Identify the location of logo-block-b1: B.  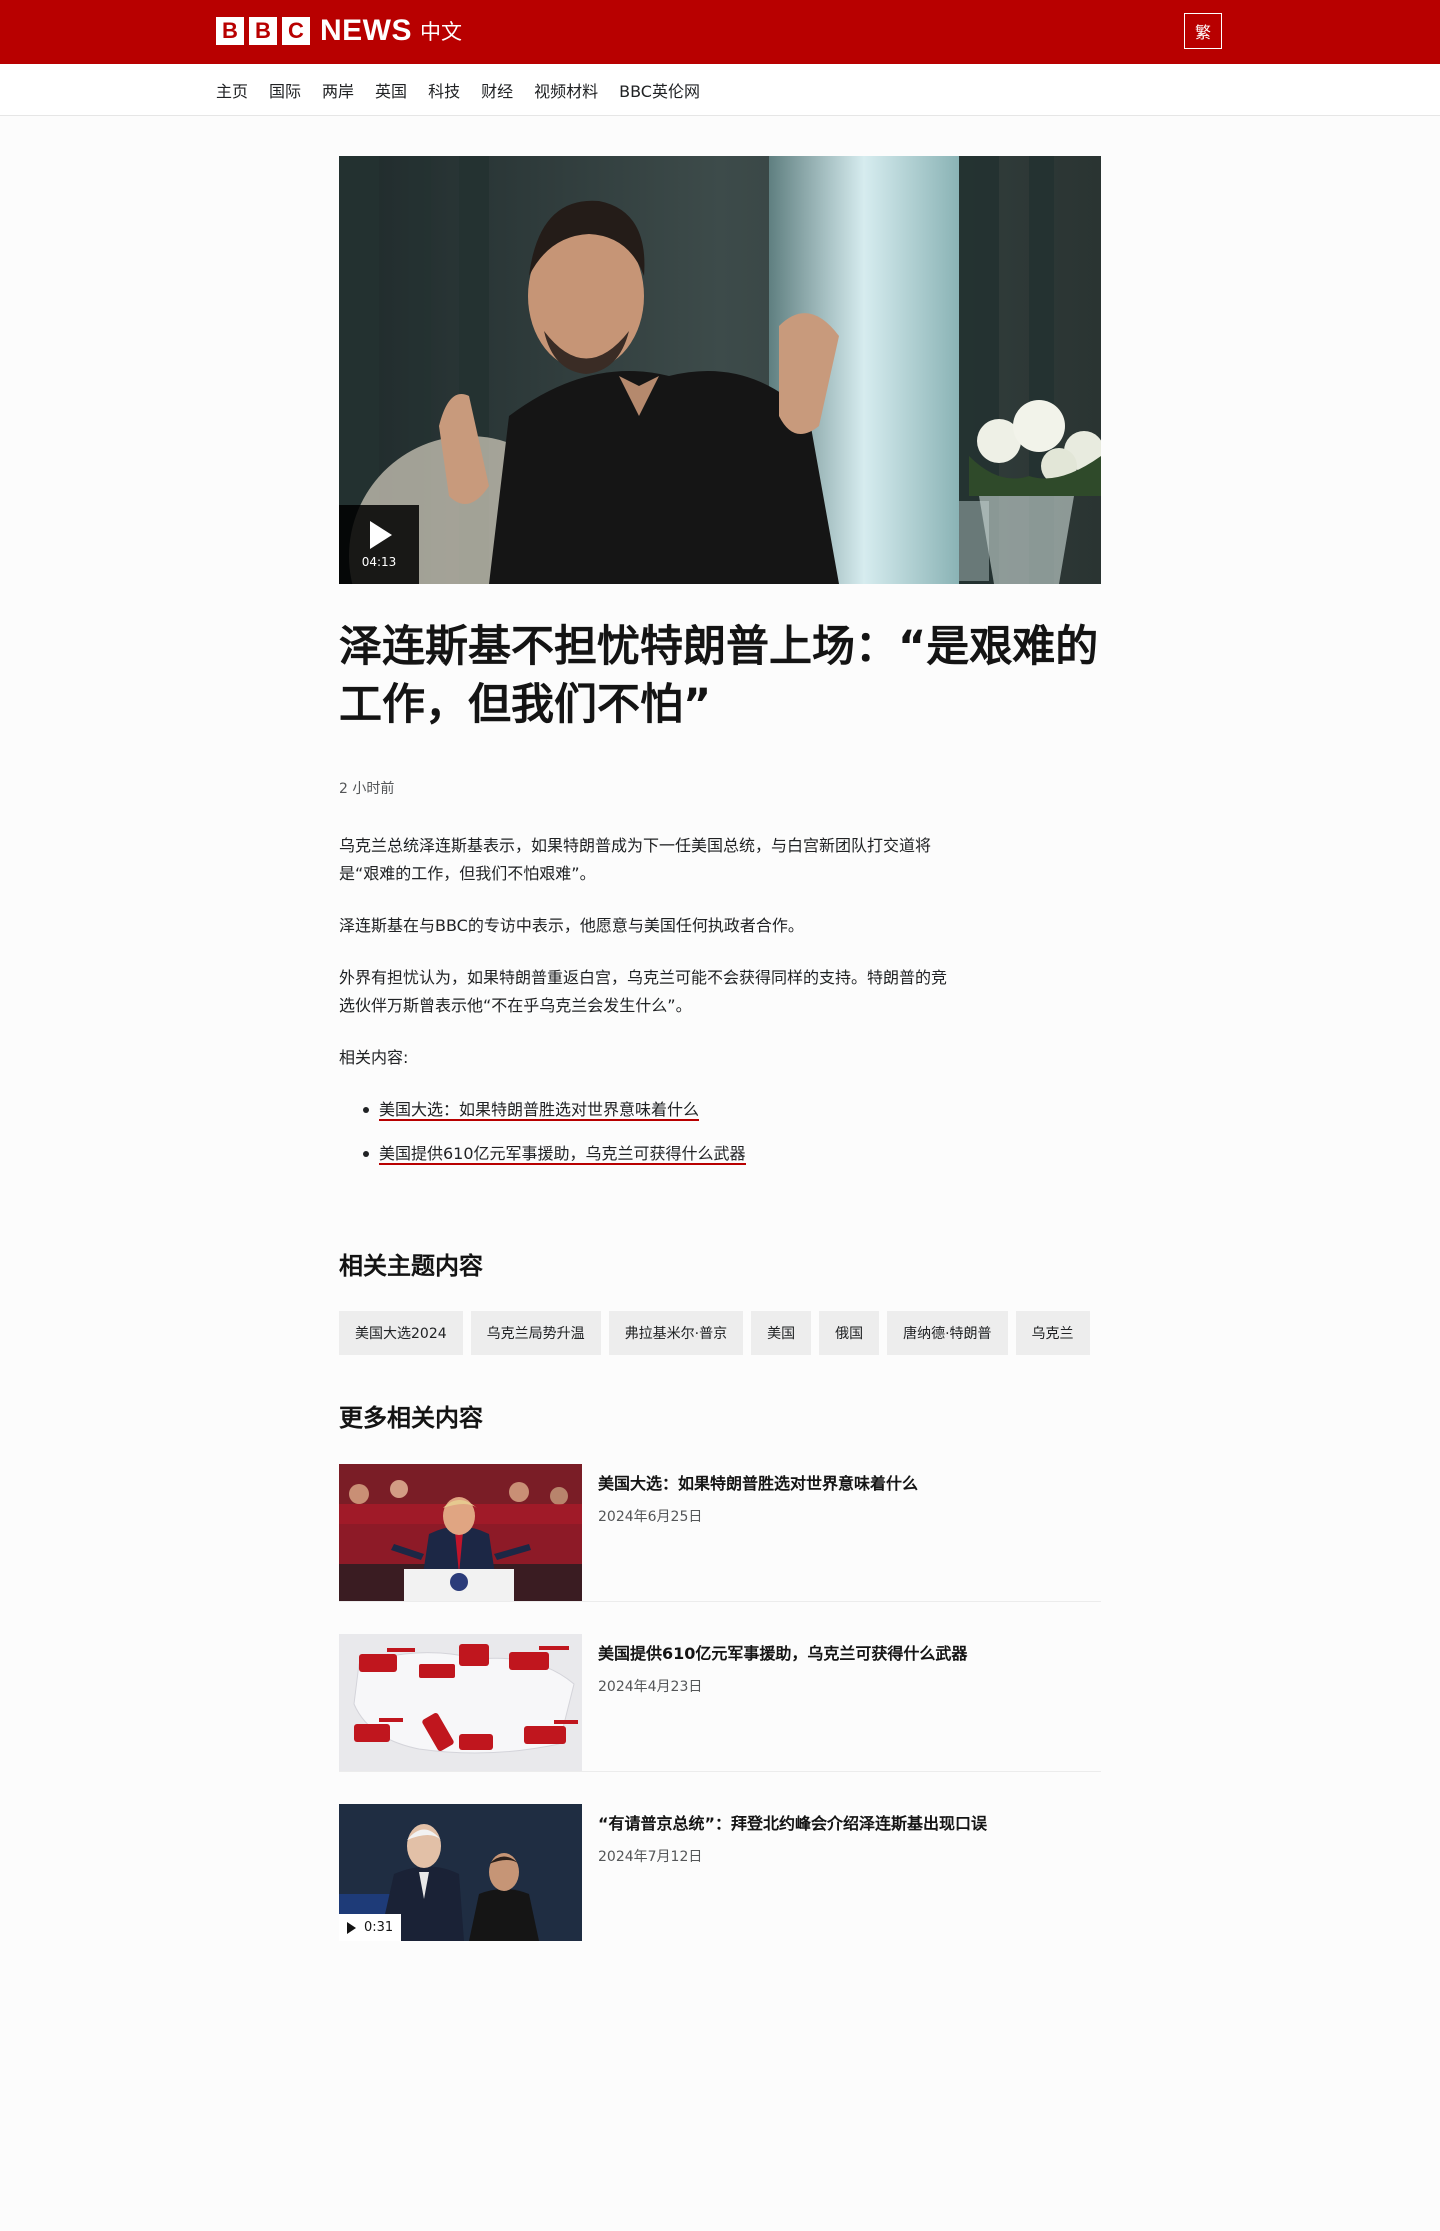
(230, 31).